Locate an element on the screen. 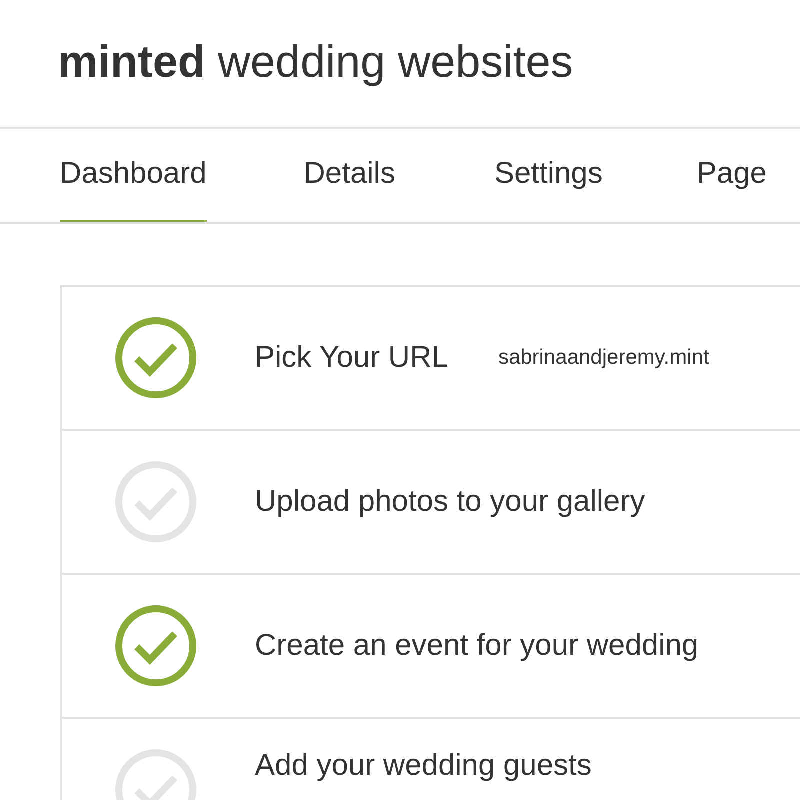 The image size is (800, 800). nav-tab: Settings is located at coordinates (548, 175).